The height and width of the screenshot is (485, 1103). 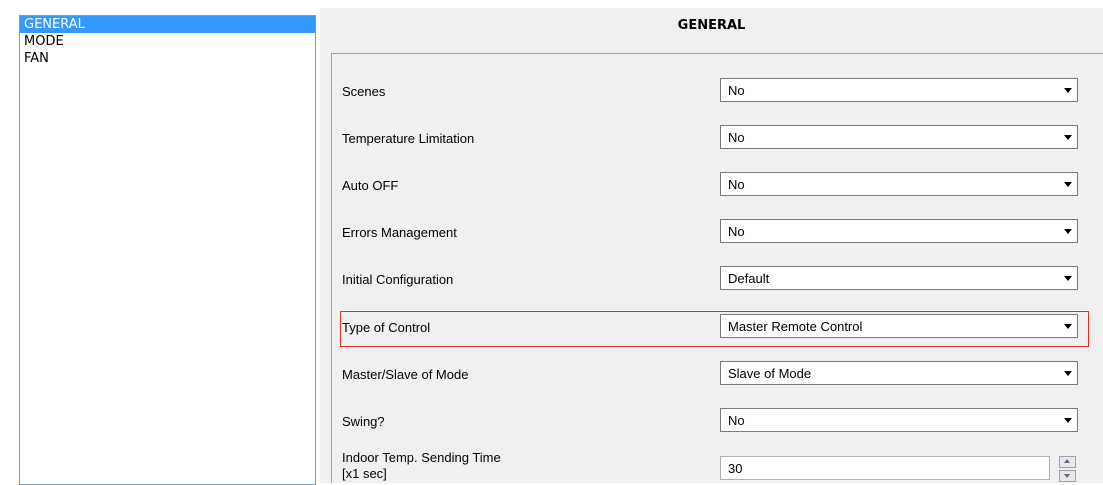 I want to click on nav-item-mode: MODE, so click(x=167, y=41).